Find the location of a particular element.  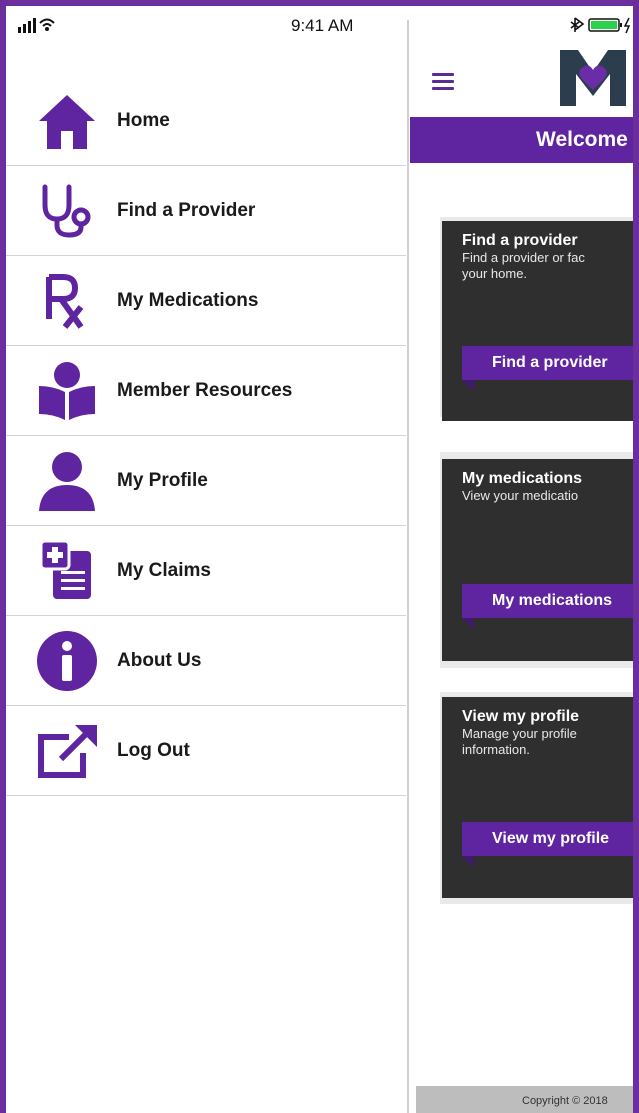

rx-icon is located at coordinates (67, 301).